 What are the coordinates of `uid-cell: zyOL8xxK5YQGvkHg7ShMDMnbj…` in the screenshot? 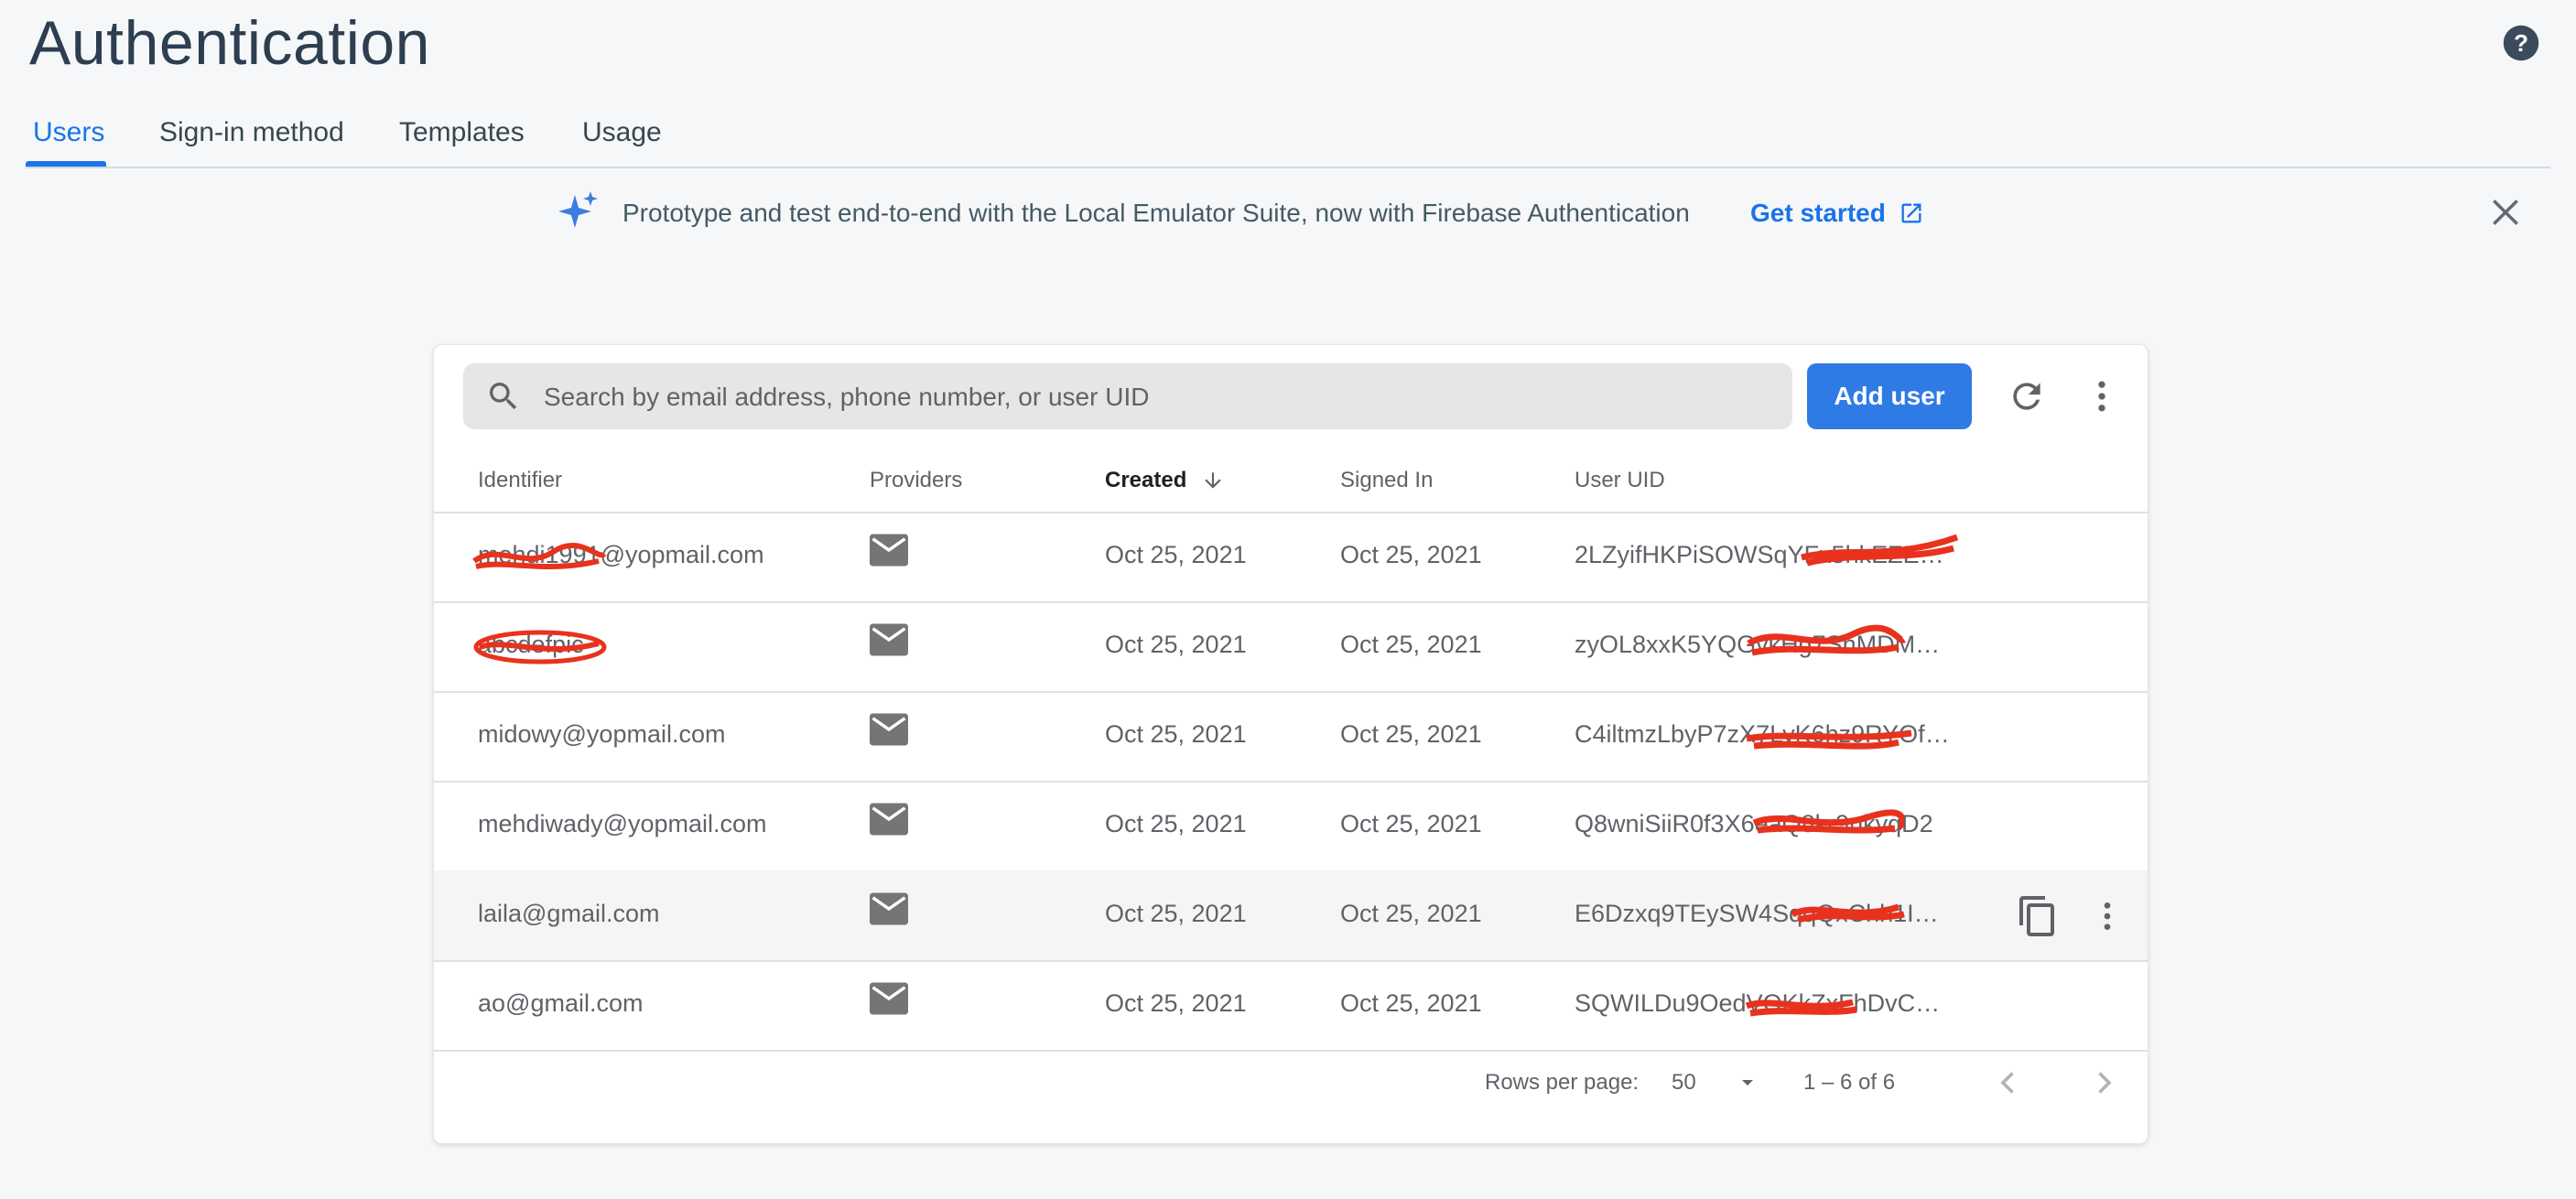 It's located at (1763, 645).